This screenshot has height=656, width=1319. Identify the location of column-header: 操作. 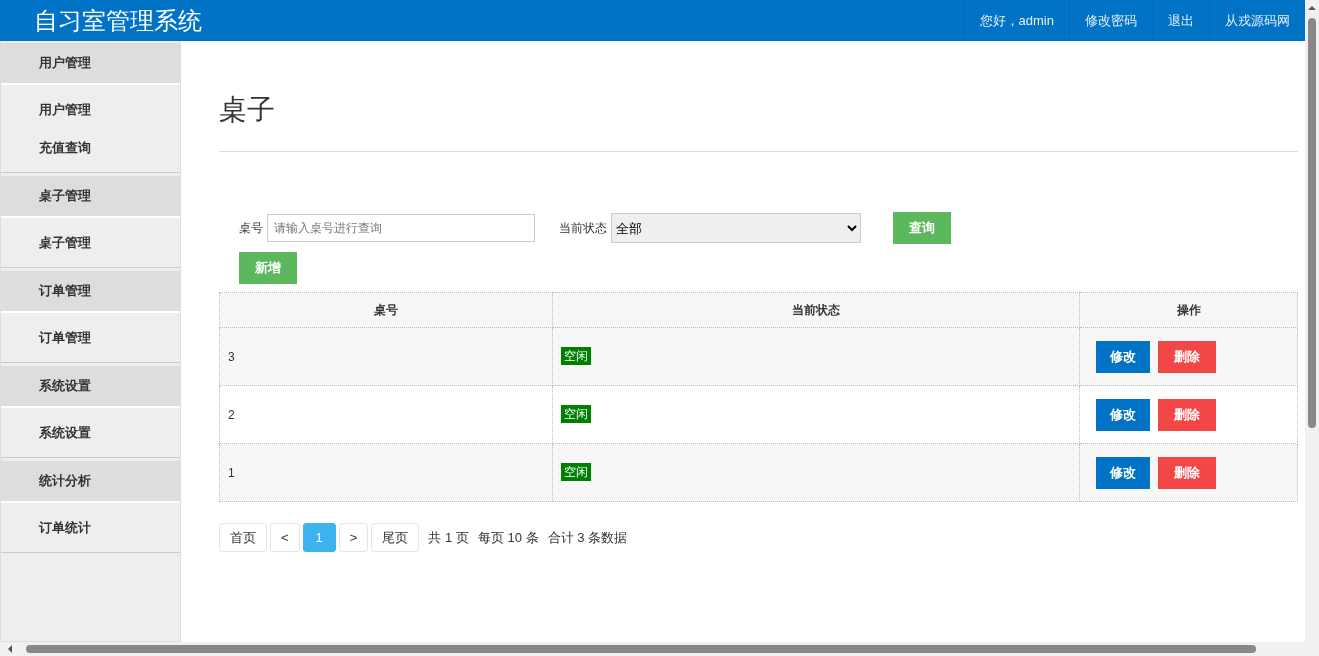
(1188, 310).